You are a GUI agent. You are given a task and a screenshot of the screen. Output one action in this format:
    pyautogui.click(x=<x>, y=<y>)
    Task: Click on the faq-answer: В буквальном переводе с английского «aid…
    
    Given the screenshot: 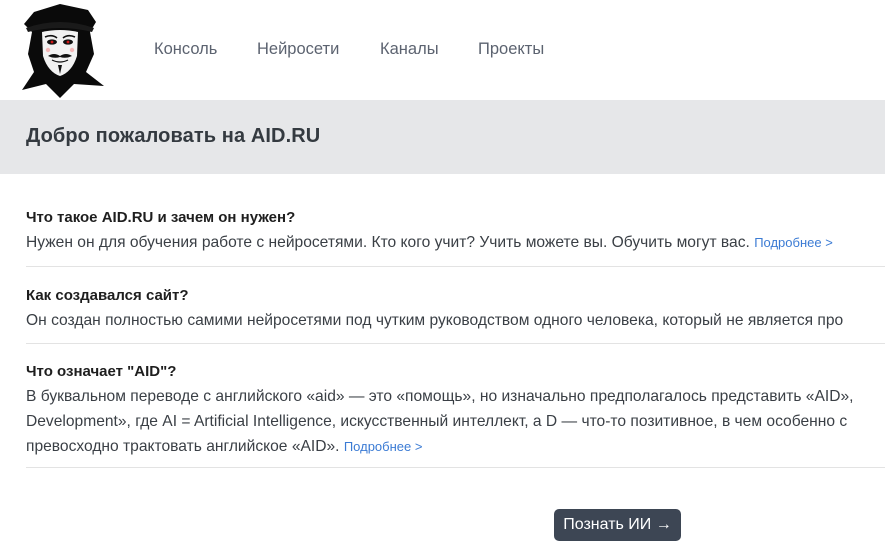 What is the action you would take?
    pyautogui.click(x=455, y=421)
    